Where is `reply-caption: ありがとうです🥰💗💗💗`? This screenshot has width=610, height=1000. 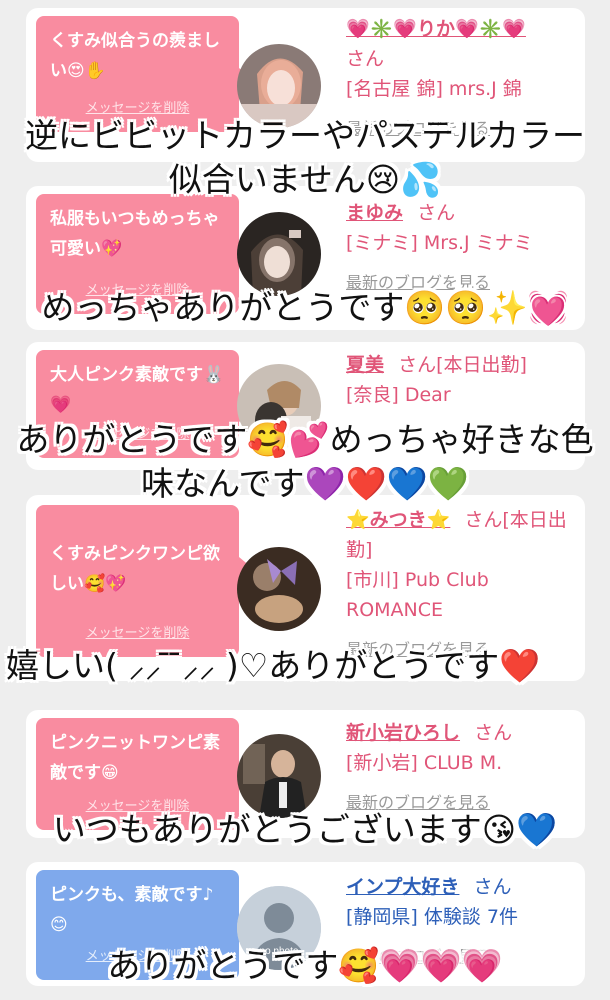
reply-caption: ありがとうです🥰💗💗💗 is located at coordinates (305, 965).